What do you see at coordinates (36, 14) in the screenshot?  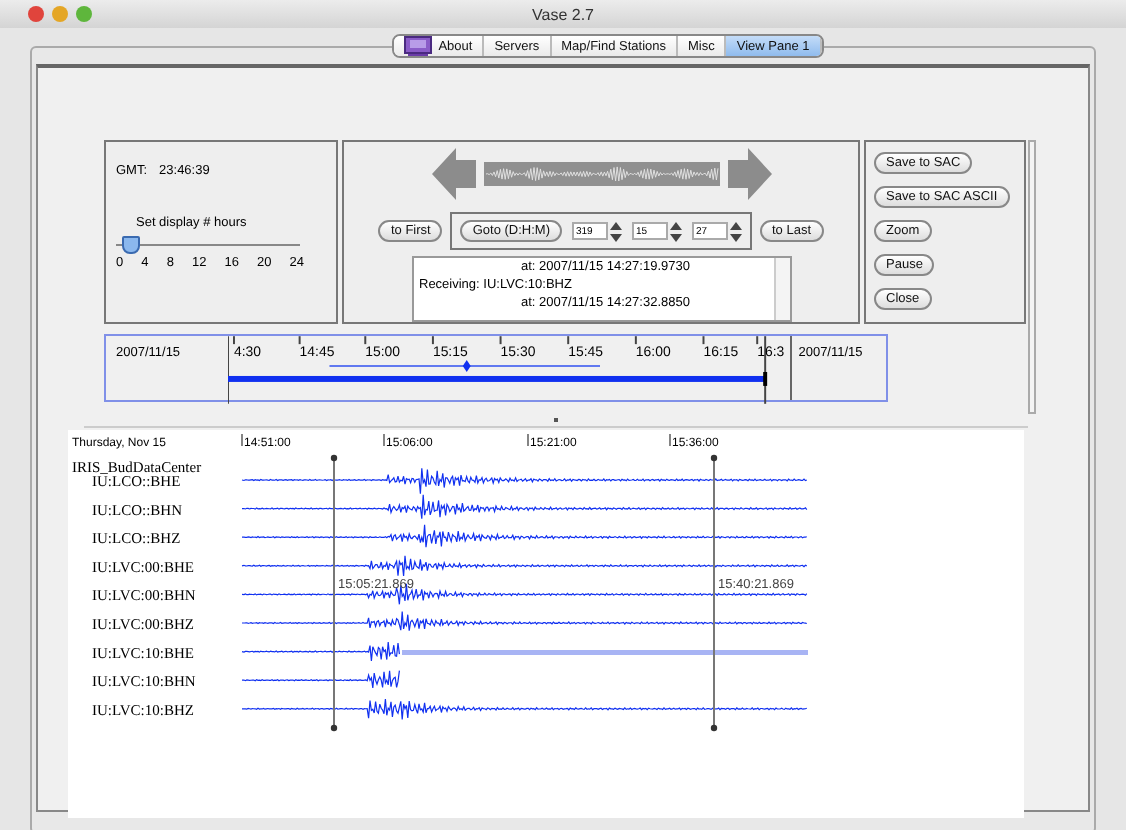 I see `close-button` at bounding box center [36, 14].